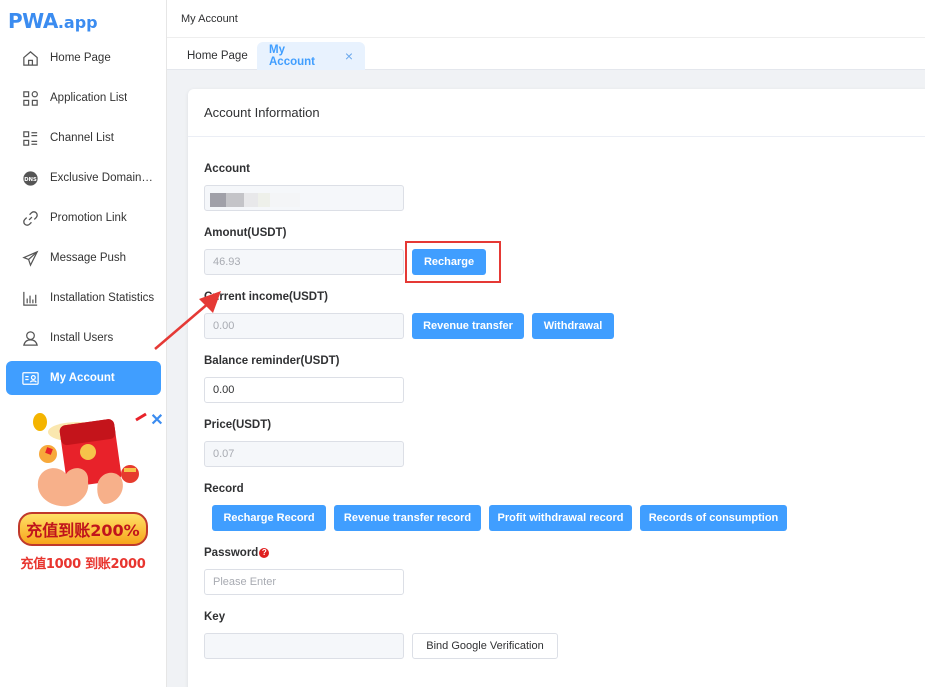 Image resolution: width=925 pixels, height=687 pixels. I want to click on tab-home-page: Home Page, so click(217, 56).